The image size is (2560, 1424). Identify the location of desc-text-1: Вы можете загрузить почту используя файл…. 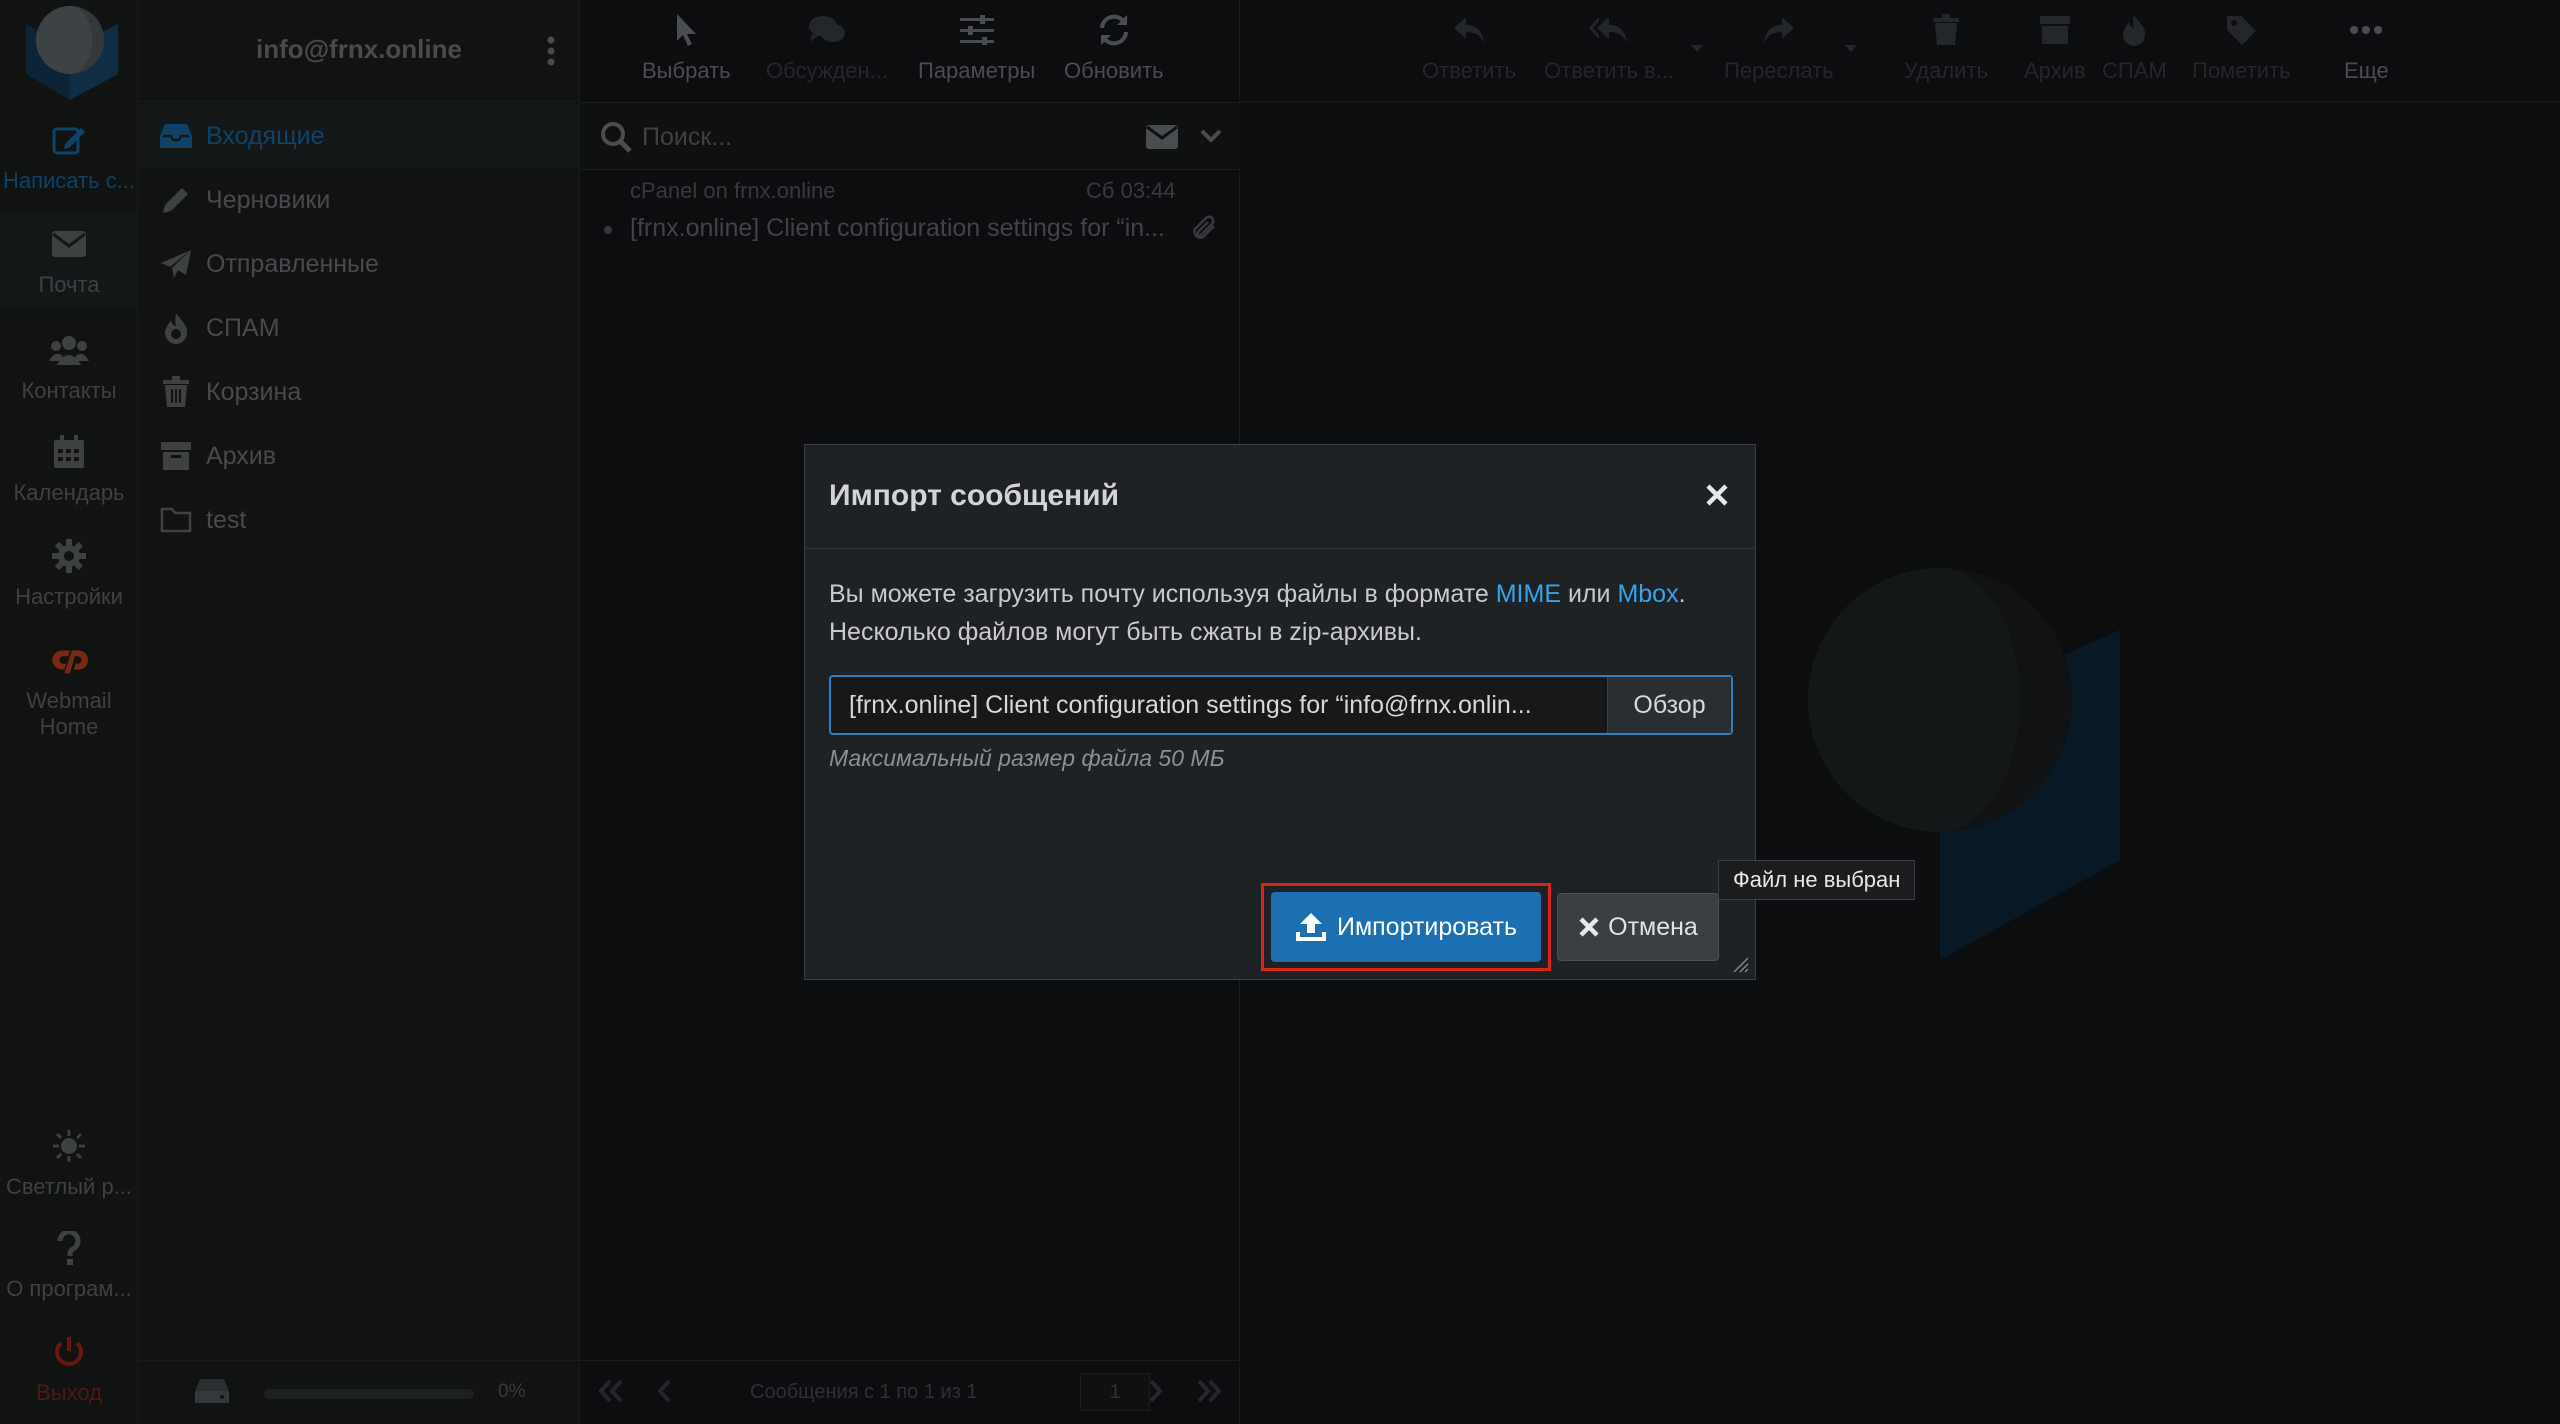
(1162, 594).